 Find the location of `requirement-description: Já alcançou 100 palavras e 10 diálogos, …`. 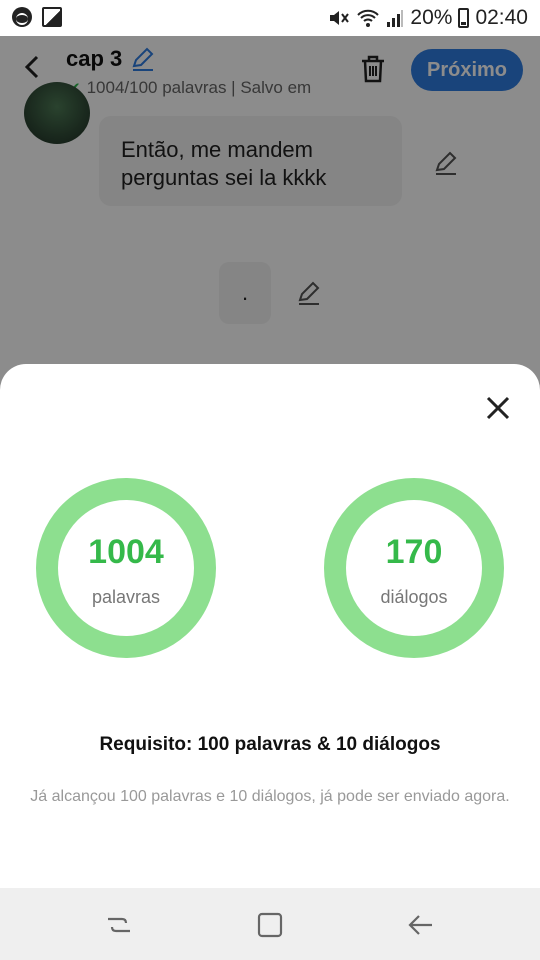

requirement-description: Já alcançou 100 palavras e 10 diálogos, … is located at coordinates (270, 796).